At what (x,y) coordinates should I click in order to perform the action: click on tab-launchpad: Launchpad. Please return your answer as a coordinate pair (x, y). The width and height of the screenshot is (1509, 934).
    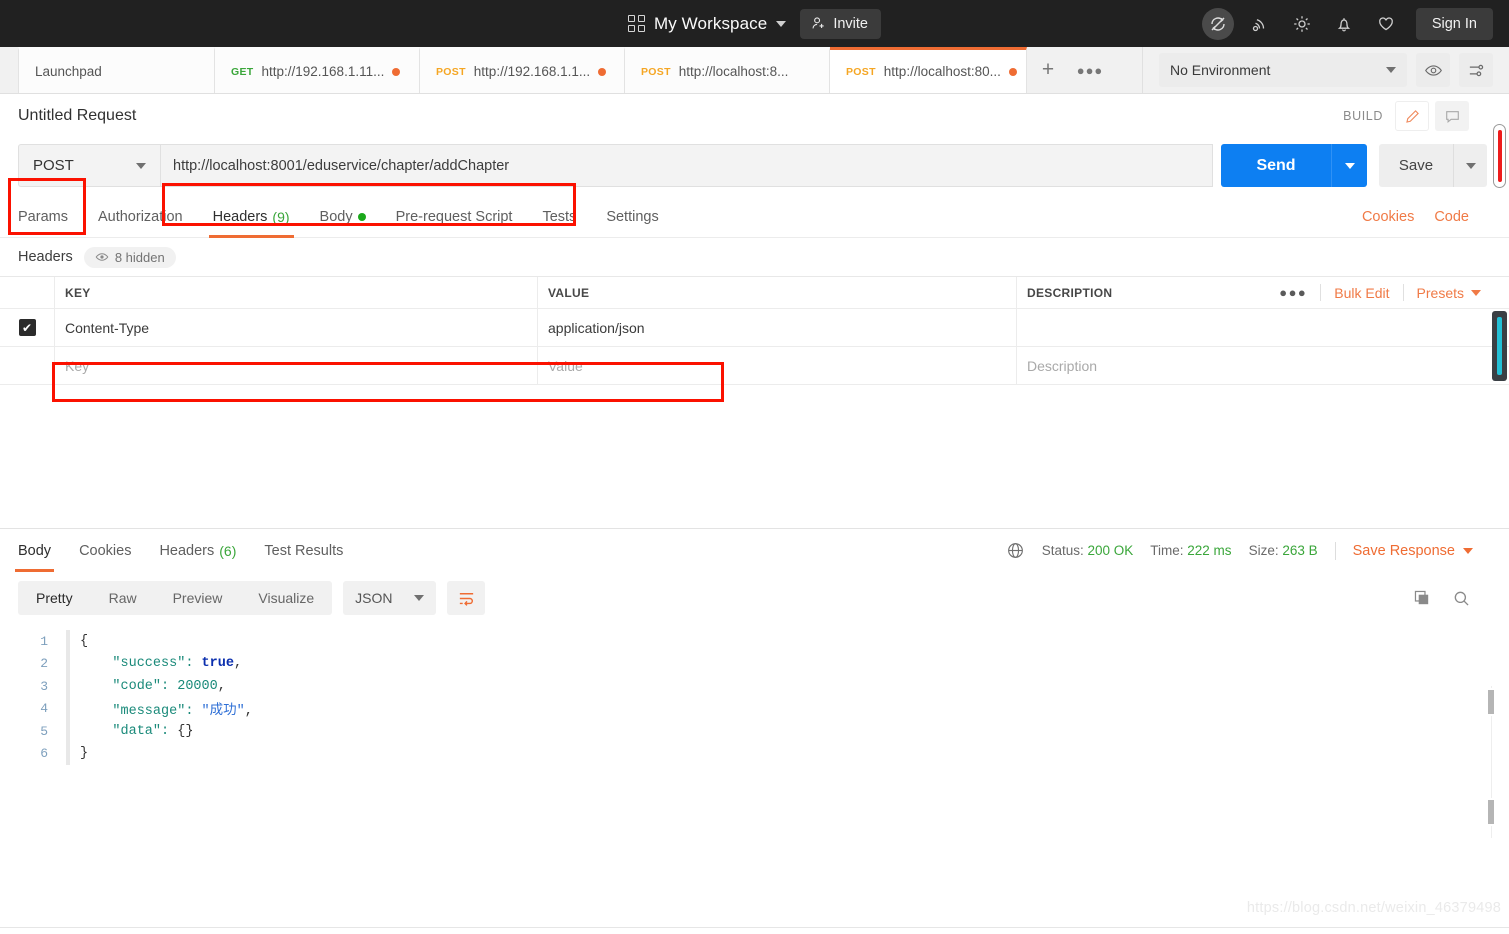
    Looking at the image, I should click on (116, 70).